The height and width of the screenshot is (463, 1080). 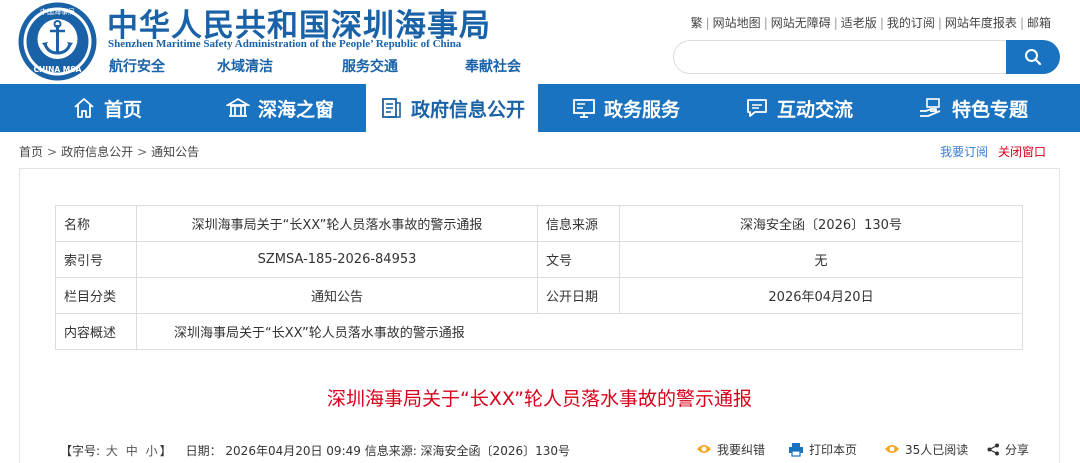 What do you see at coordinates (175, 152) in the screenshot?
I see `breadcrumb-notices: 通知公告` at bounding box center [175, 152].